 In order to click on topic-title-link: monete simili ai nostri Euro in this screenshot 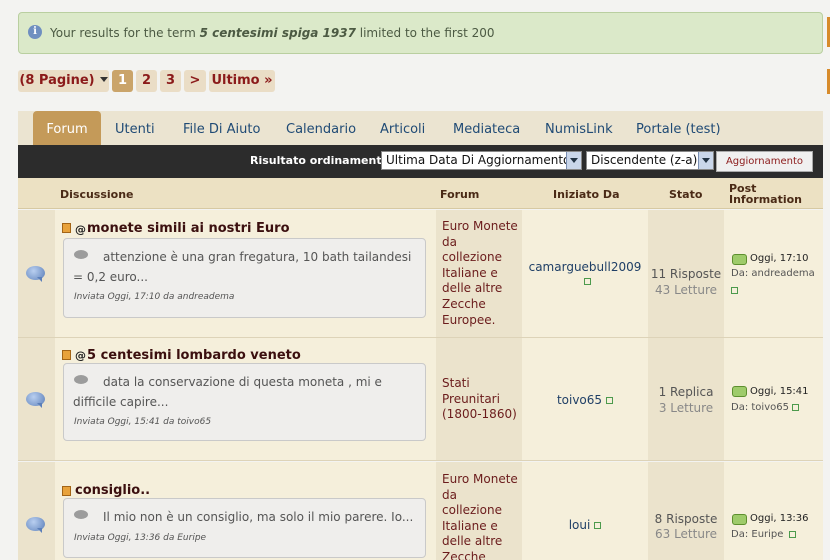, I will do `click(188, 228)`.